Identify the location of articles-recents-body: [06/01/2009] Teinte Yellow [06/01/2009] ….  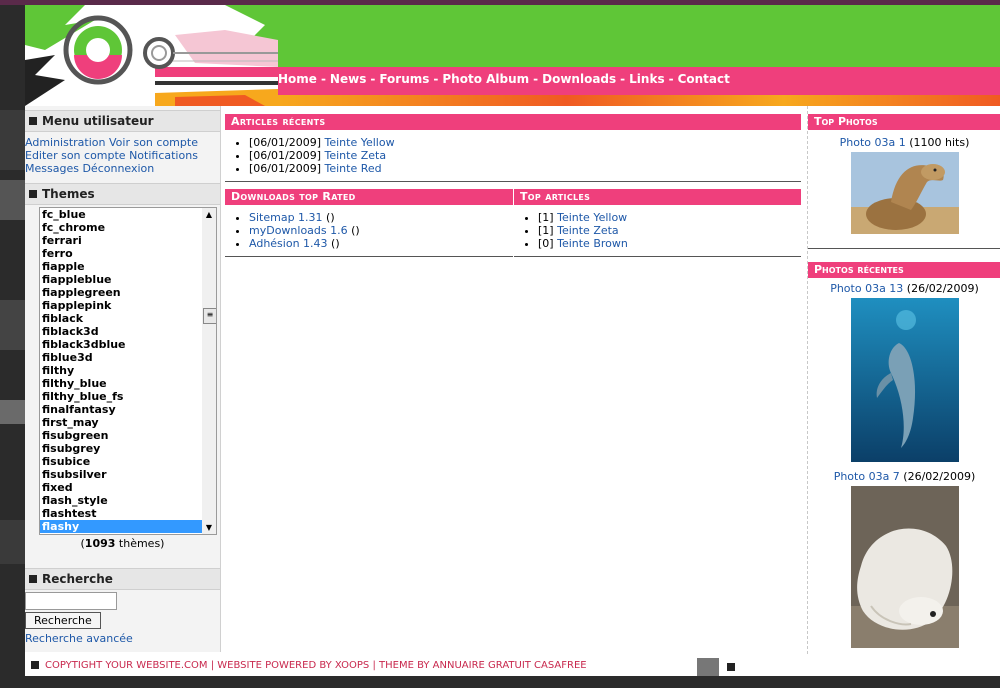
(513, 156).